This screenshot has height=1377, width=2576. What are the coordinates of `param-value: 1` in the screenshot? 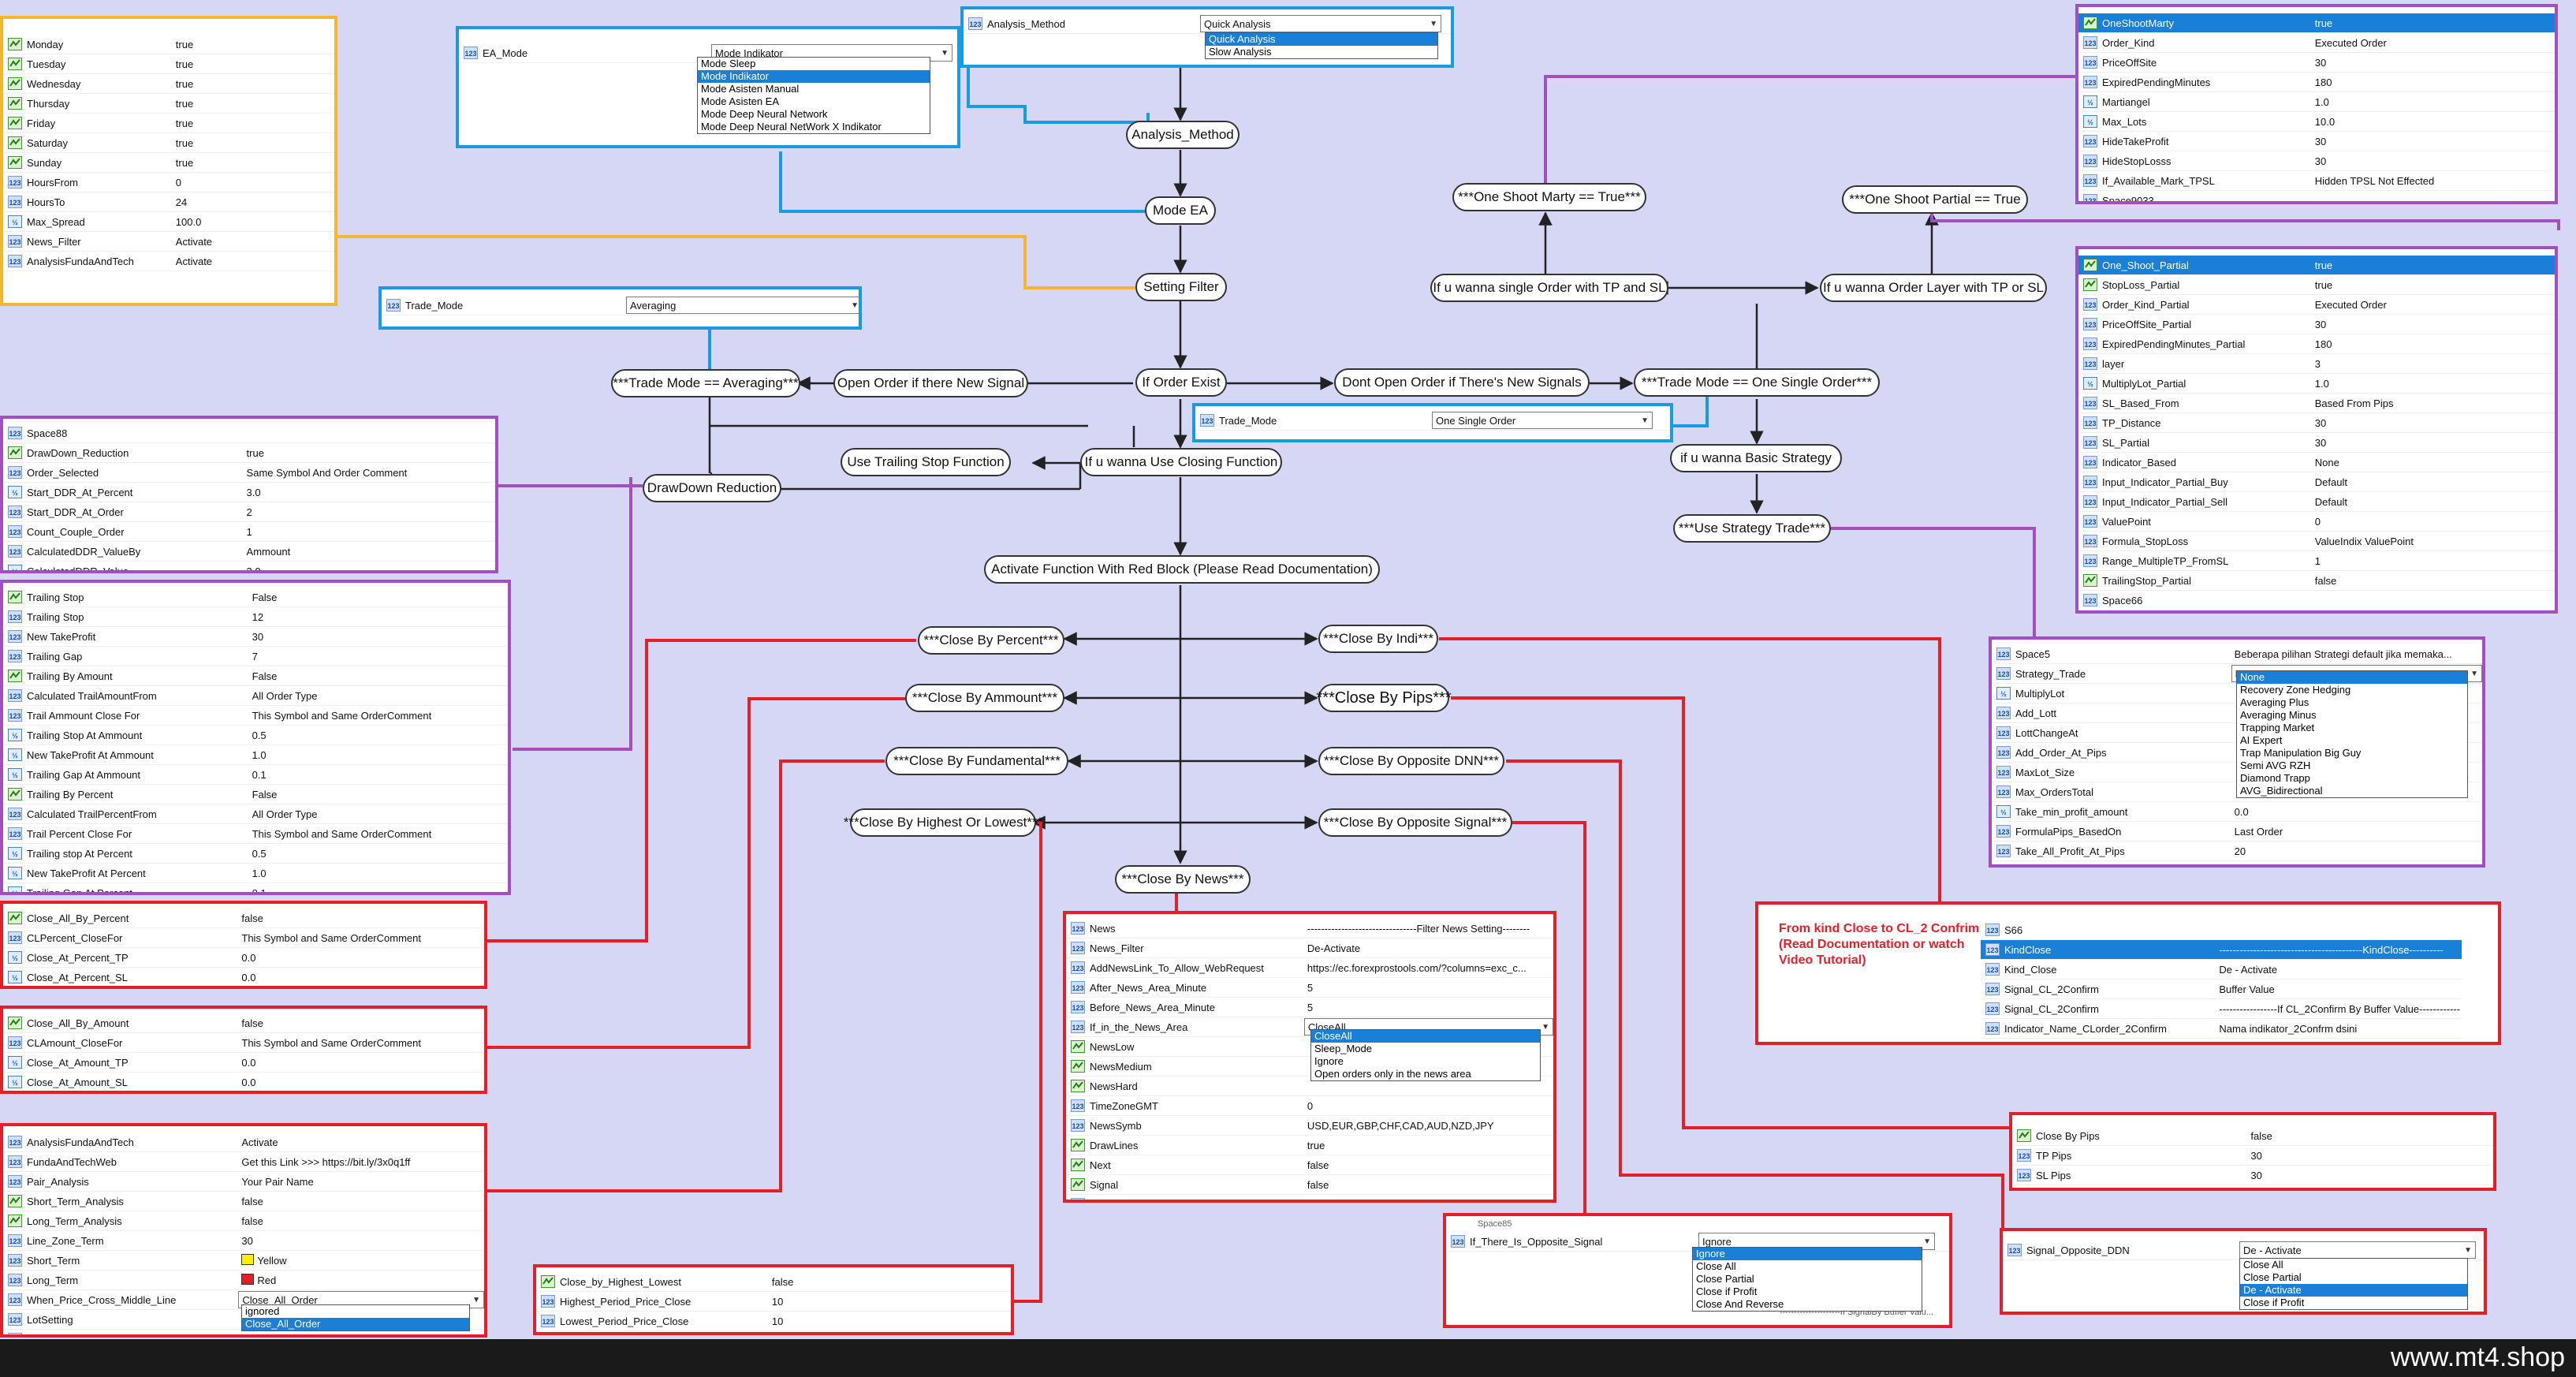 It's located at (2434, 561).